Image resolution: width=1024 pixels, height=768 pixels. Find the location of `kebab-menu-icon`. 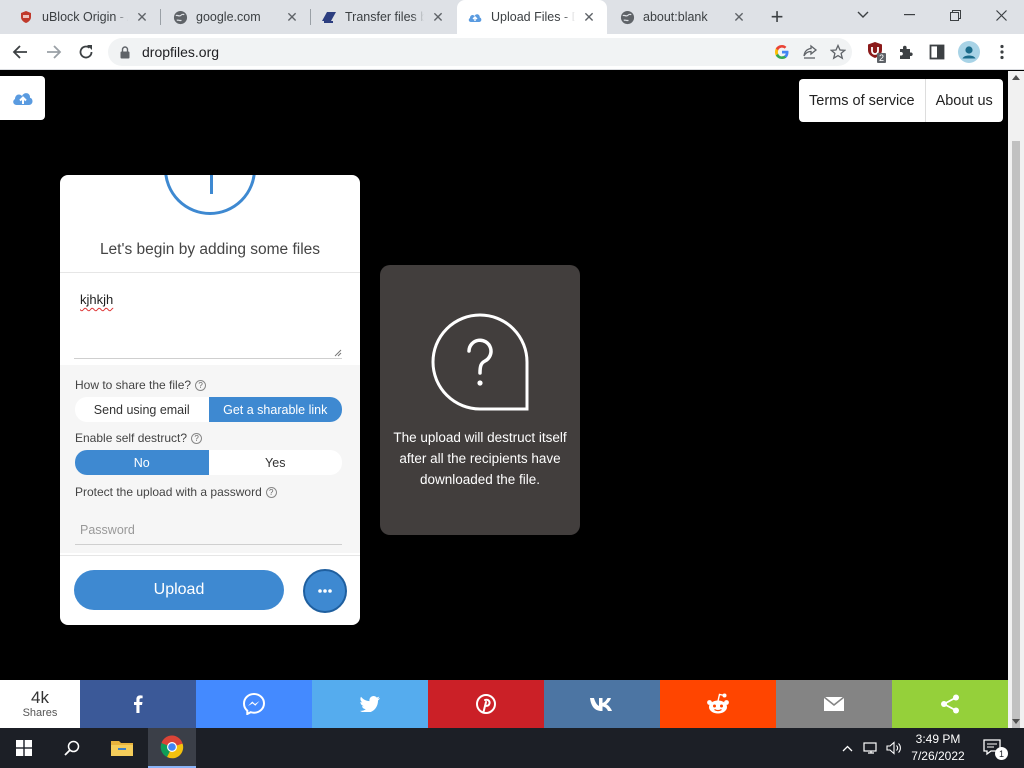

kebab-menu-icon is located at coordinates (1002, 52).